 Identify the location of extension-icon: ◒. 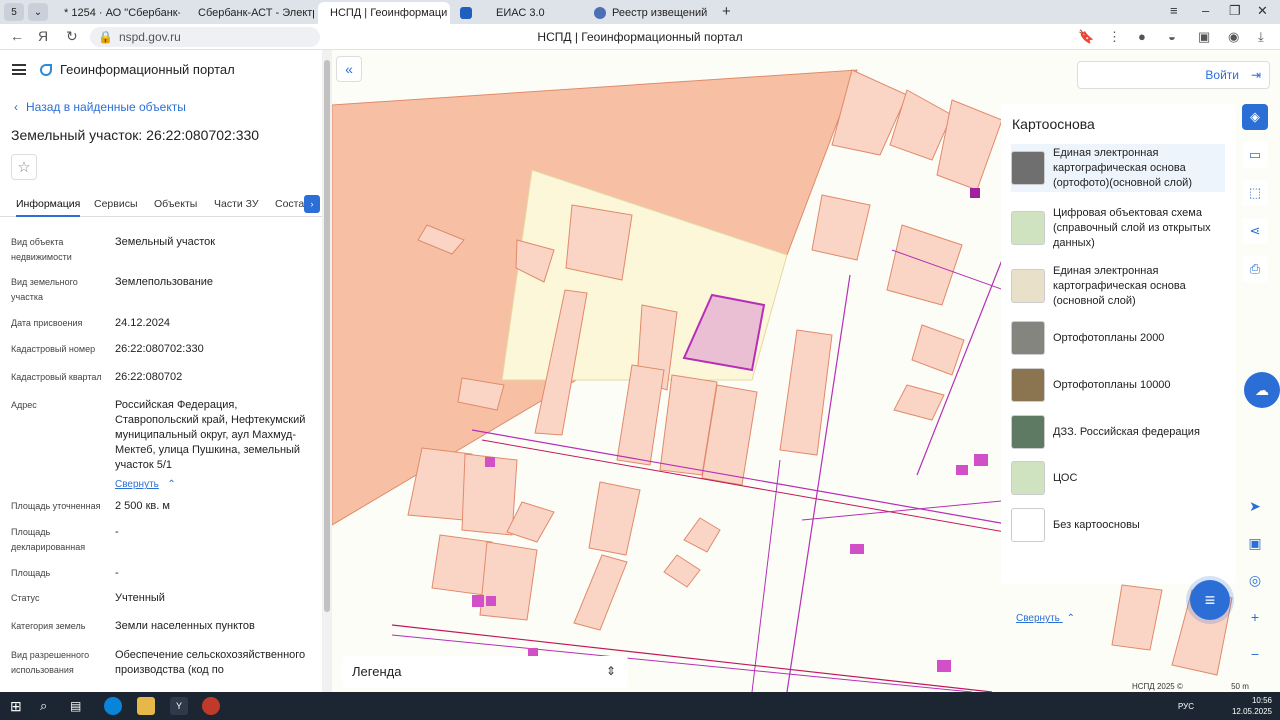
(1172, 36).